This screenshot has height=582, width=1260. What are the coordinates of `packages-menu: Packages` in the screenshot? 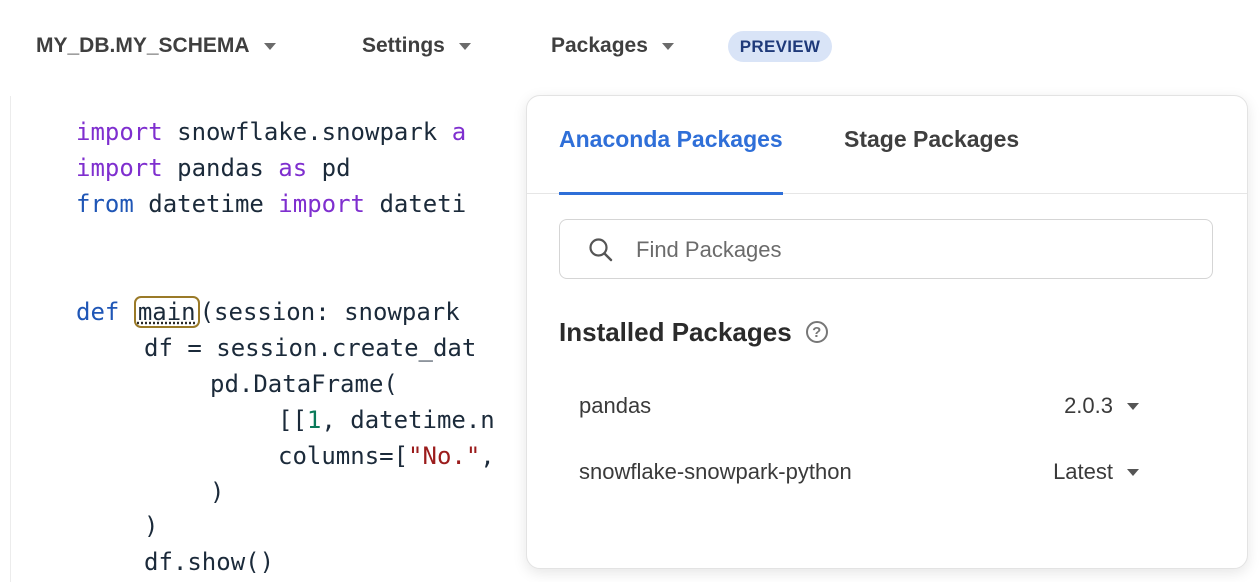 It's located at (612, 46).